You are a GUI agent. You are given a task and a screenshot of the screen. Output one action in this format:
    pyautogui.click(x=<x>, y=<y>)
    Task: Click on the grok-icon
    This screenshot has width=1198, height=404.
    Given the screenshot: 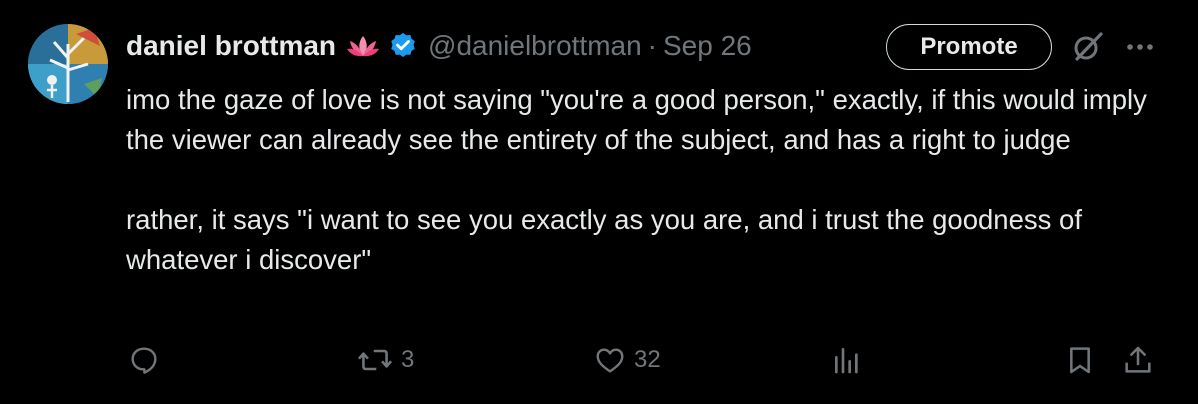 What is the action you would take?
    pyautogui.click(x=1088, y=49)
    